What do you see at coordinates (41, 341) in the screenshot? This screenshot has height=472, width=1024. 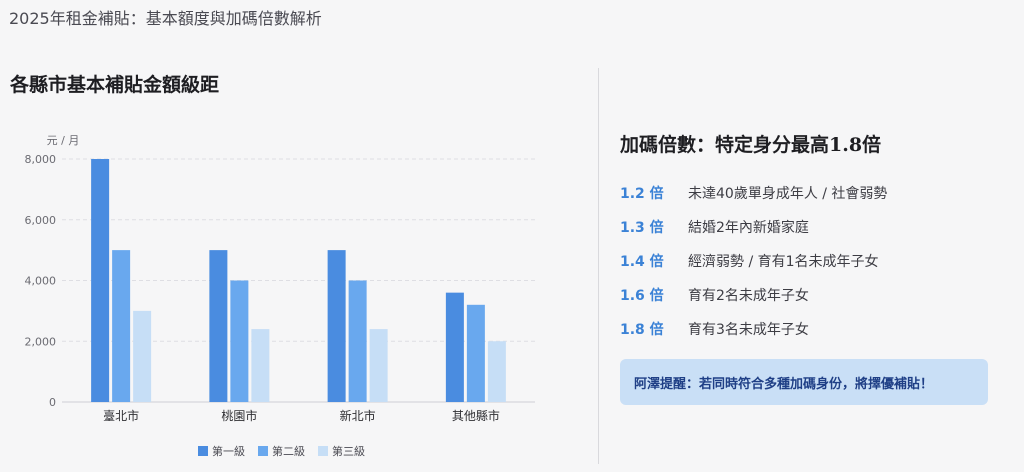 I see `y-tick-label: 2,000` at bounding box center [41, 341].